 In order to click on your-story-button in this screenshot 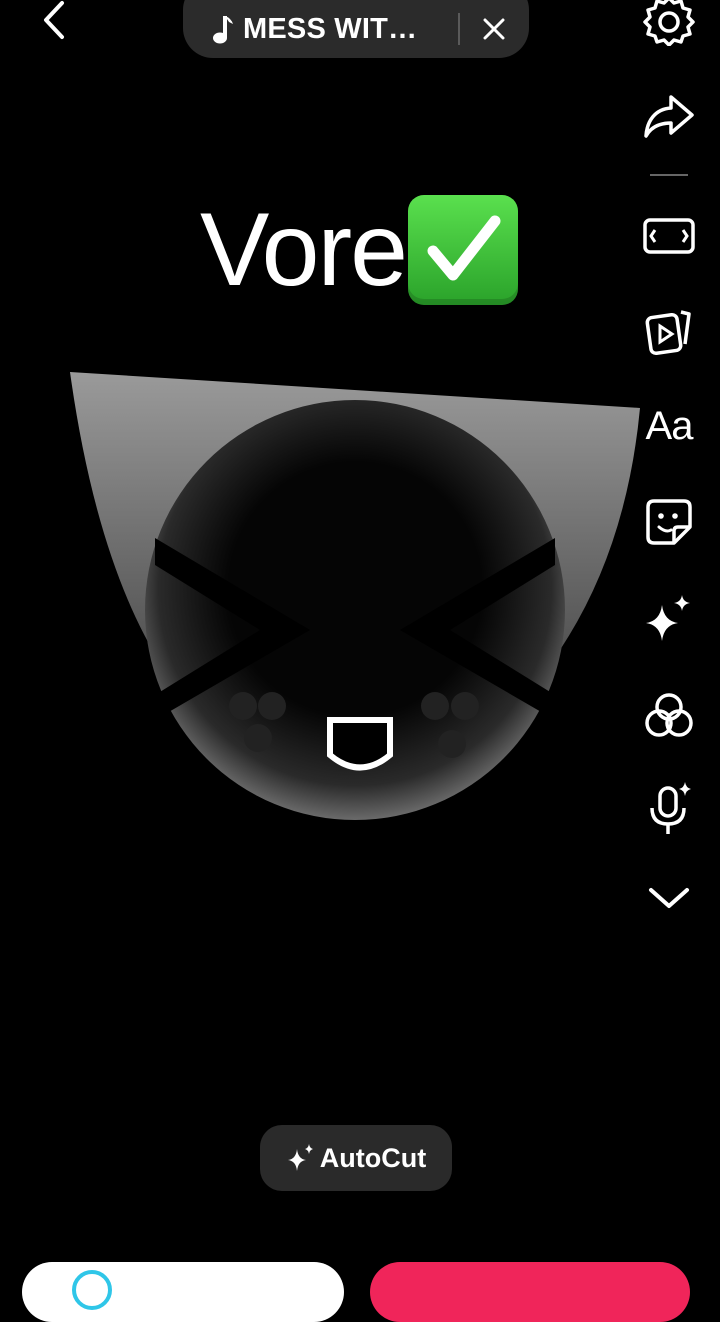, I will do `click(183, 1292)`.